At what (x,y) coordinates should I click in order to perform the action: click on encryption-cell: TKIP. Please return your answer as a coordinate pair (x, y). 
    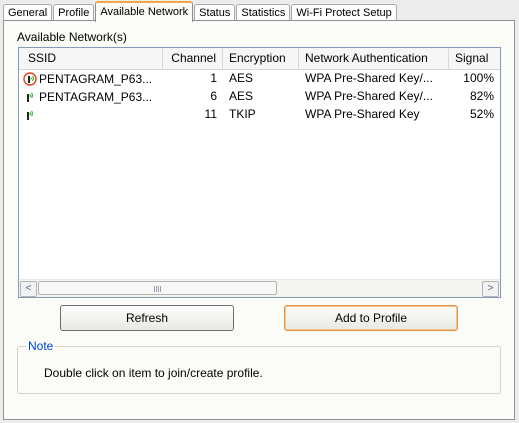
    Looking at the image, I should click on (242, 114).